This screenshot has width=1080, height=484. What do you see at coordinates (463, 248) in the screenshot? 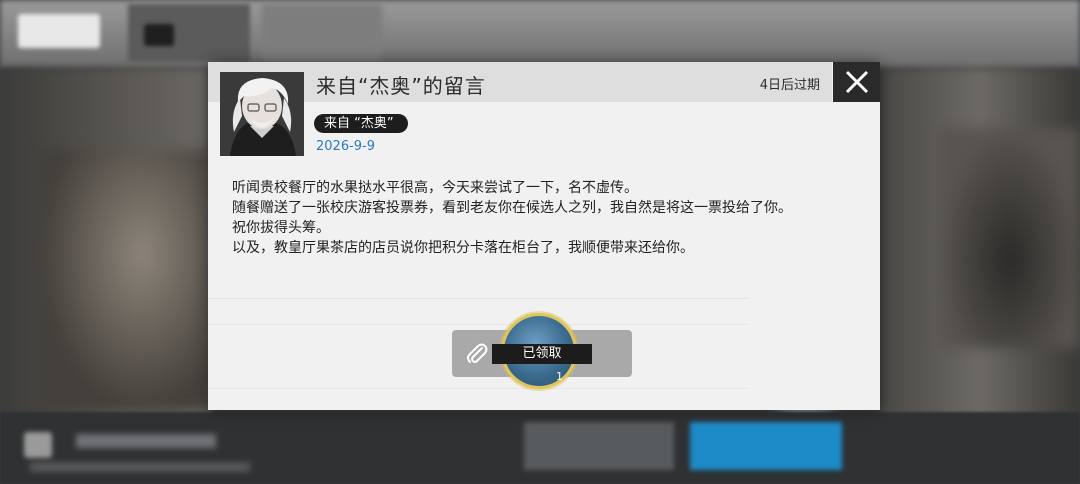
I see `message-line: 以及，教皇厅果茶店的店员说你把积分卡落在柜台了，我顺便带来还给你。` at bounding box center [463, 248].